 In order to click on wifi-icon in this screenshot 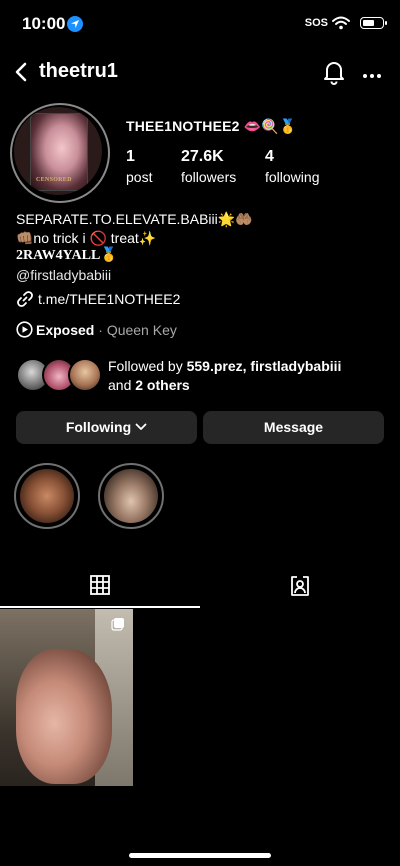, I will do `click(341, 25)`.